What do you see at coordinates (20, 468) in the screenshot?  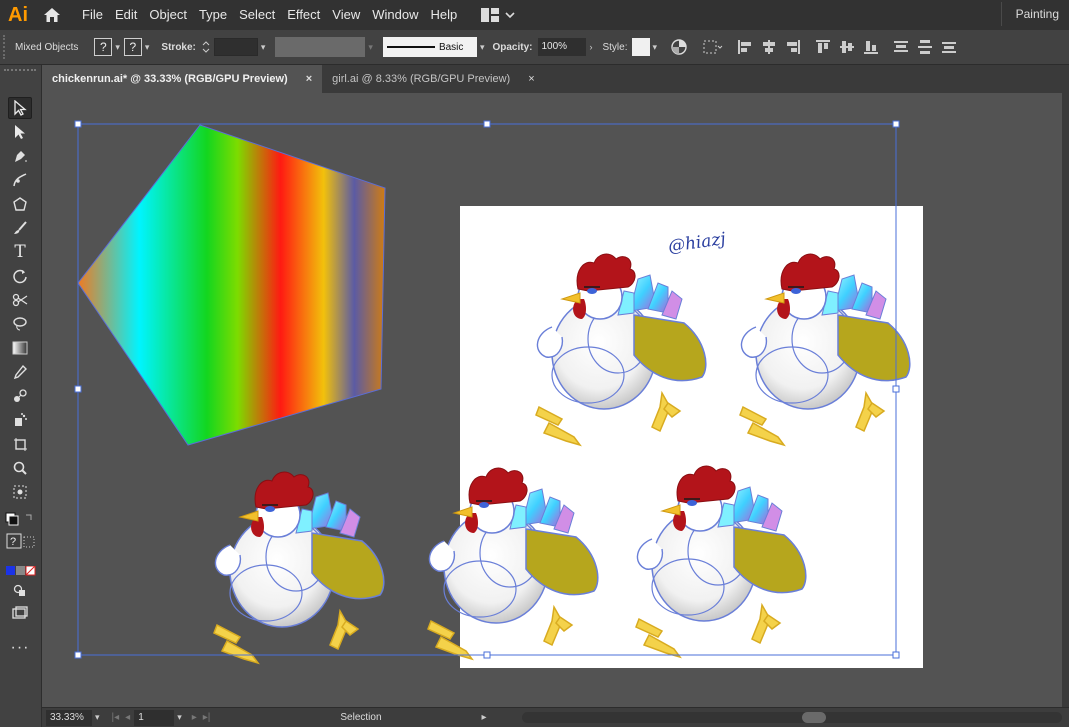 I see `zoom-tool-icon` at bounding box center [20, 468].